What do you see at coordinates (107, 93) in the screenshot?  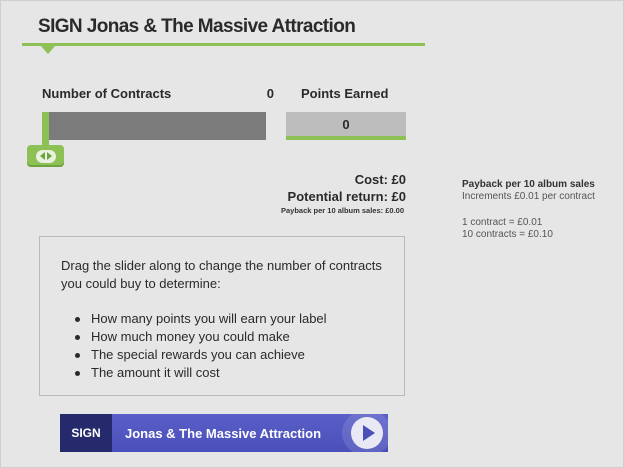 I see `contracts-label: Number of Contracts` at bounding box center [107, 93].